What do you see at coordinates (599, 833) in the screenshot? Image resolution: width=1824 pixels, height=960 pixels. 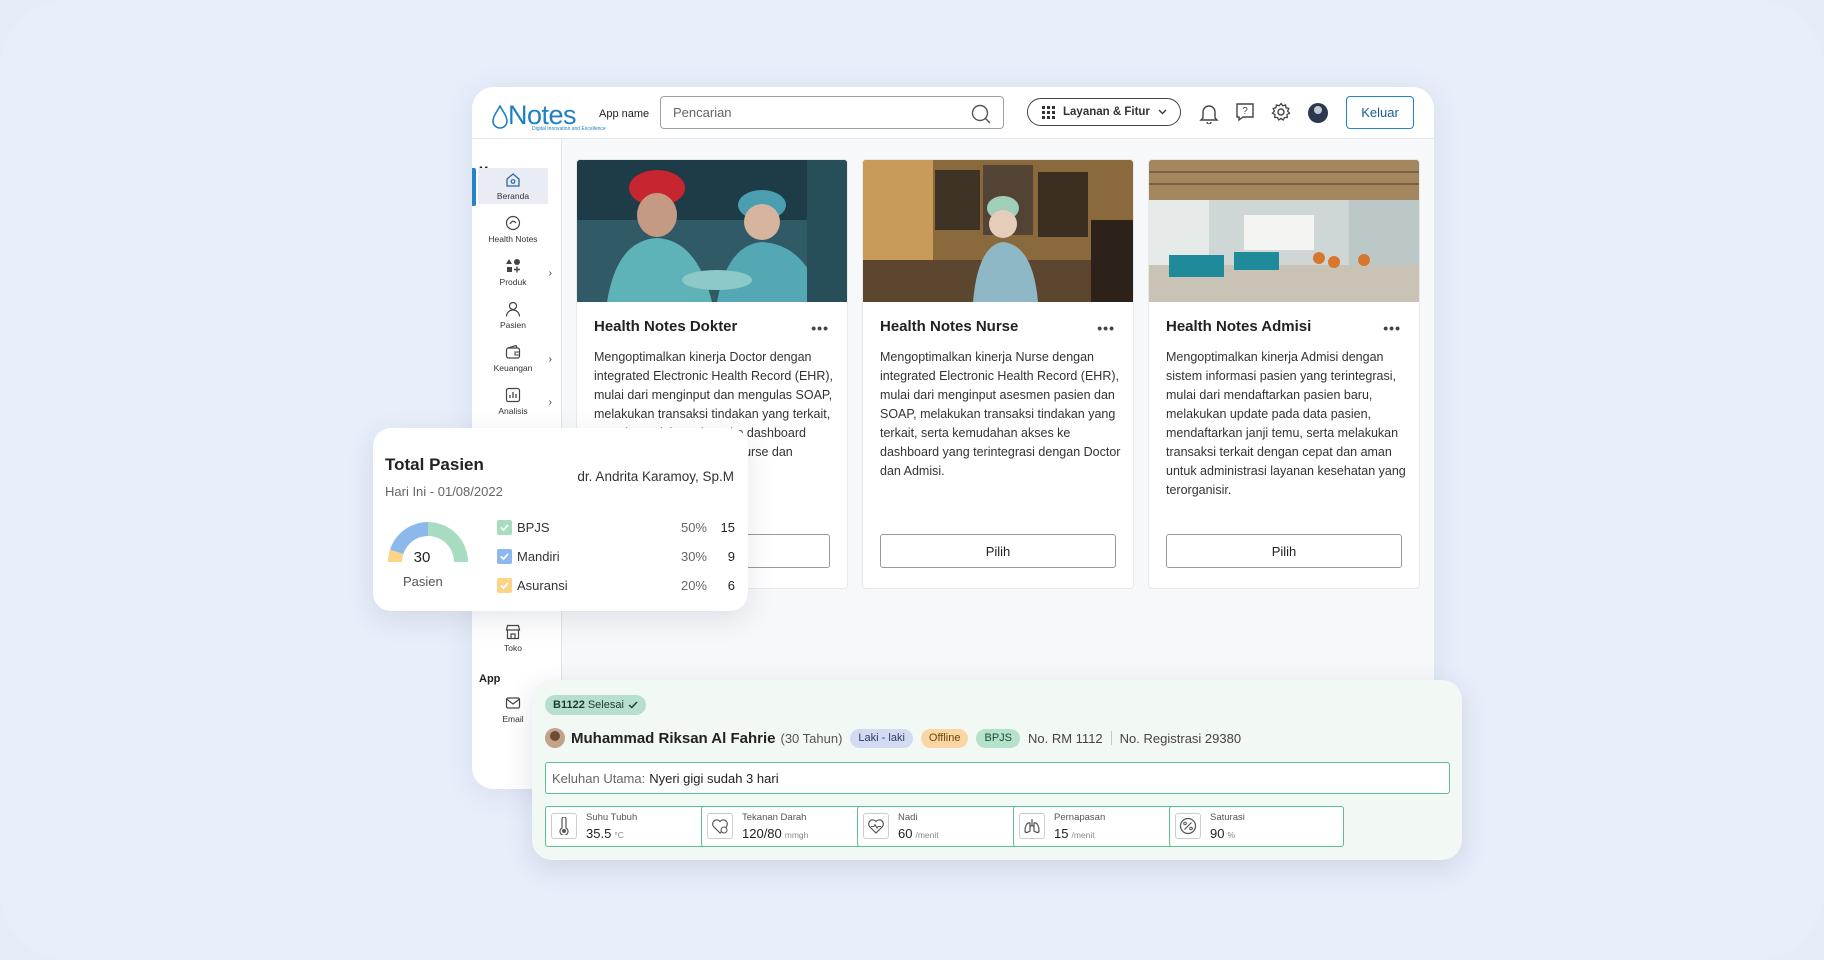 I see `vital-value: 35.5` at bounding box center [599, 833].